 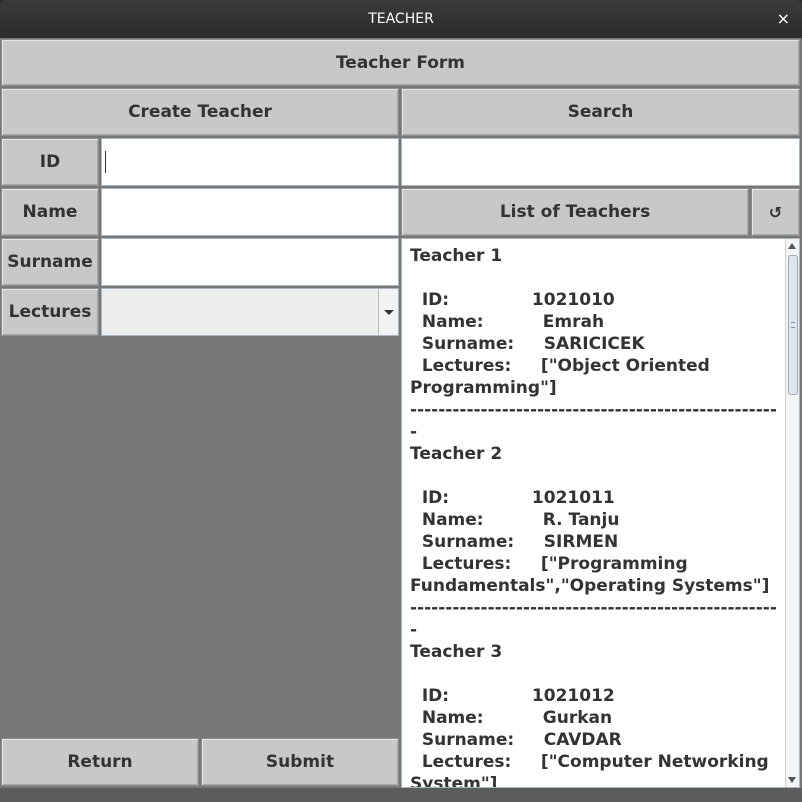 I want to click on scroll-thumb, so click(x=793, y=325).